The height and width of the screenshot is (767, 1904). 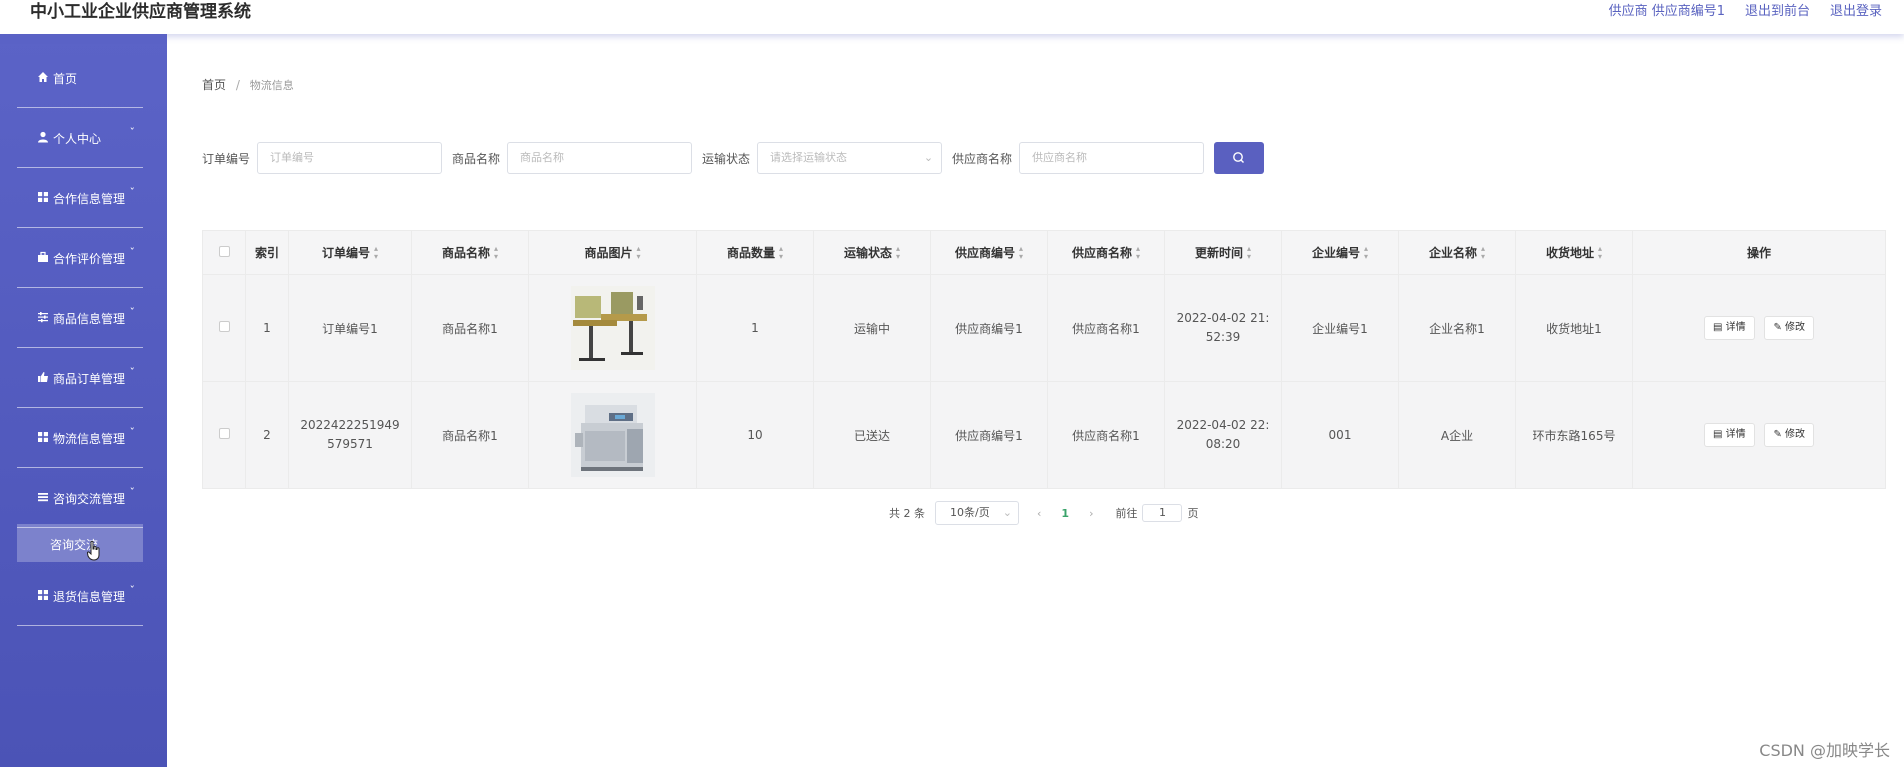 I want to click on col-label: 收货地址, so click(x=1569, y=252).